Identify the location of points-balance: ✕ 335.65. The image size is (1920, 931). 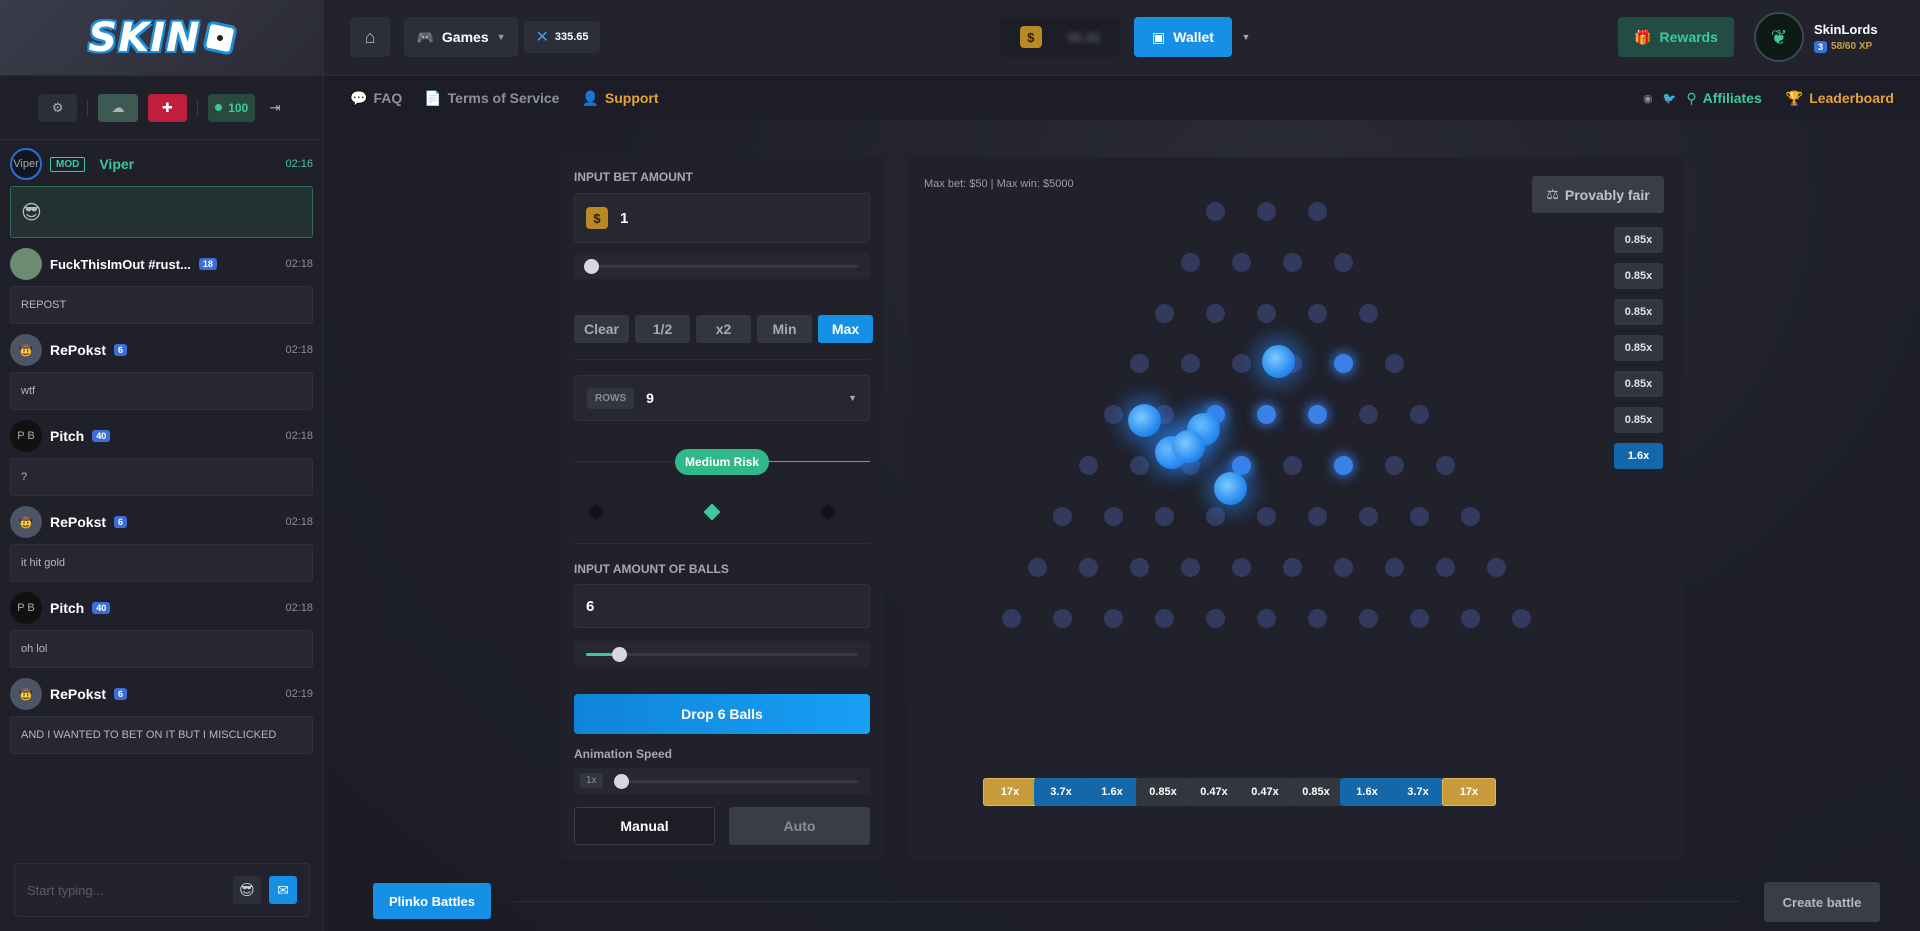
(562, 37).